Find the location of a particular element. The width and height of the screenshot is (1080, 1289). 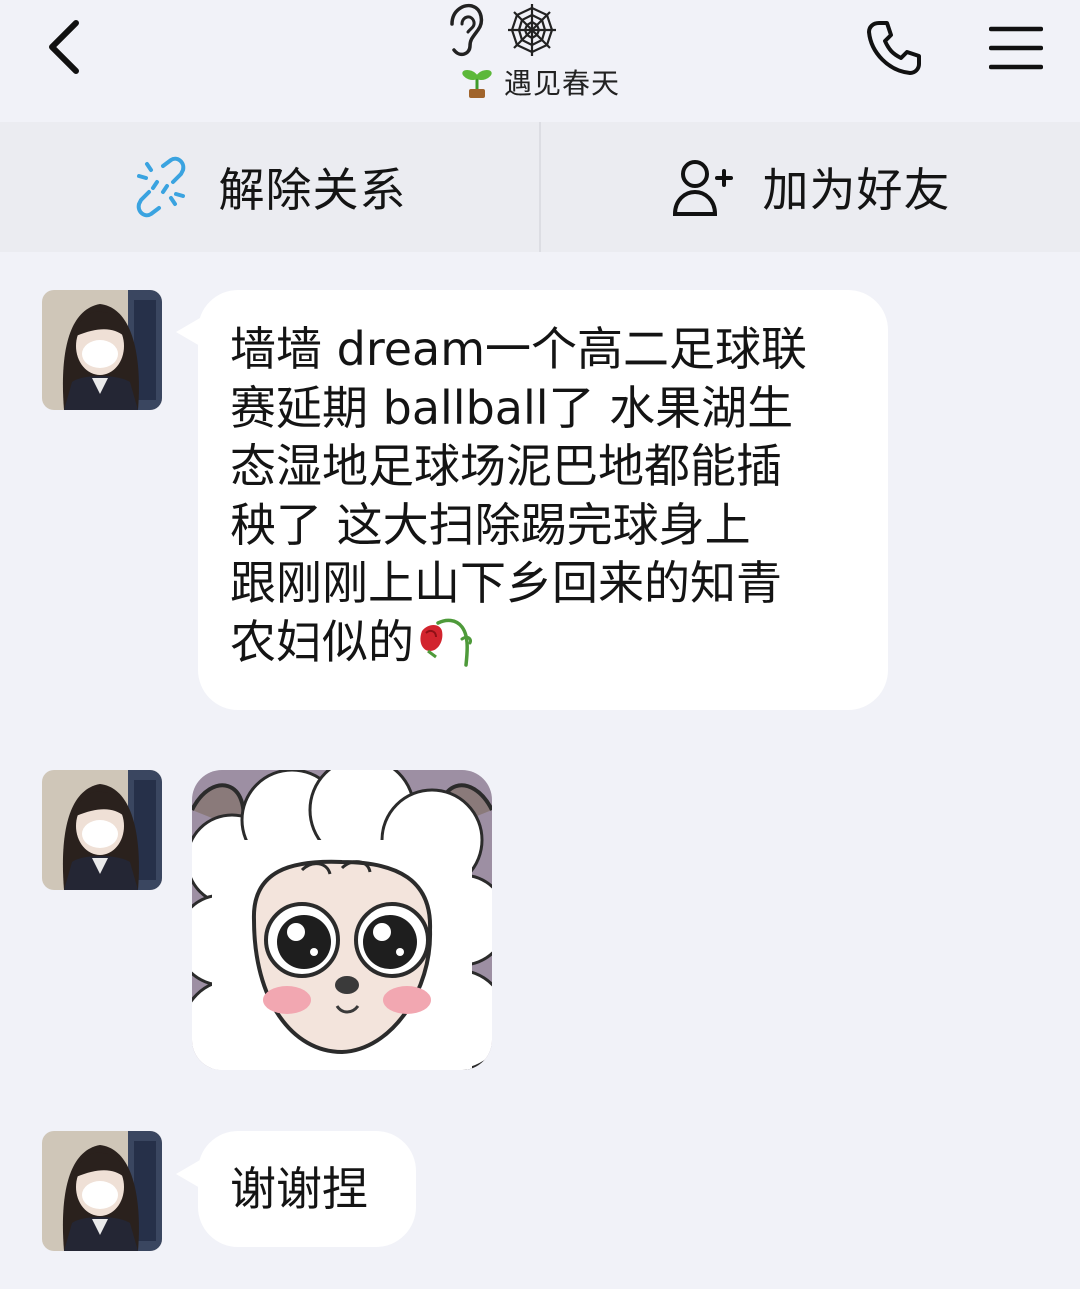

add-friend-label: 加为好友 is located at coordinates (856, 190).